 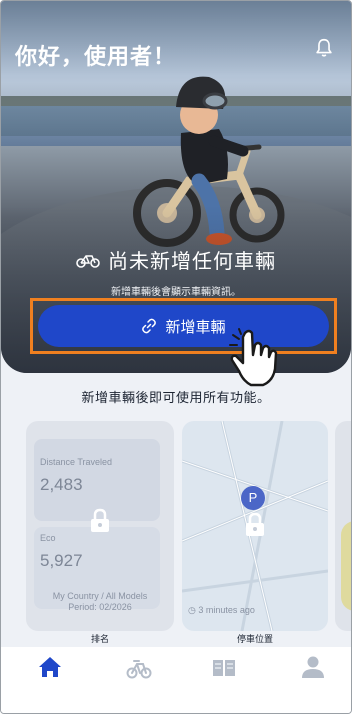 What do you see at coordinates (313, 667) in the screenshot?
I see `profile-icon` at bounding box center [313, 667].